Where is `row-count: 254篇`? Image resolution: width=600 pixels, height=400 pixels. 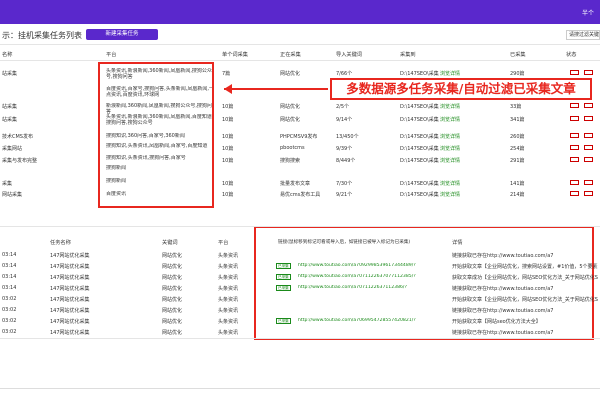 row-count: 254篇 is located at coordinates (517, 149).